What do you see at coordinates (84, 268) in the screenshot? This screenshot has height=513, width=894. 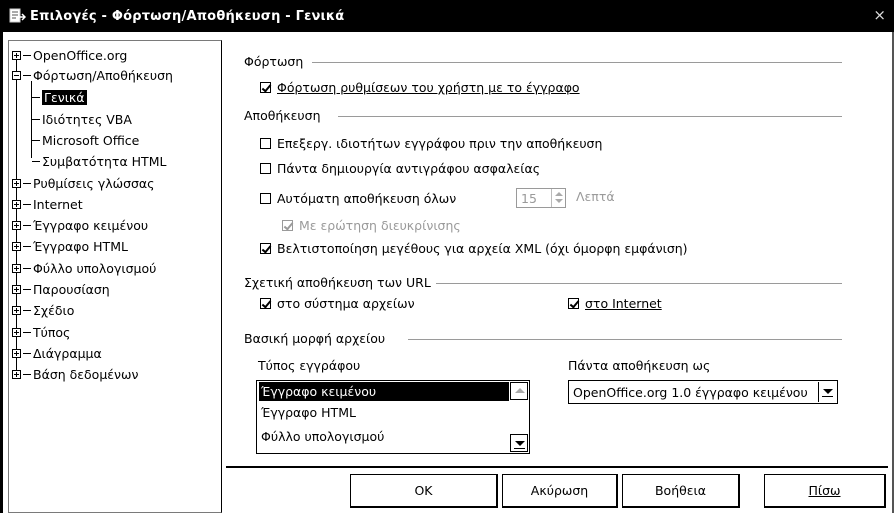 I see `tree-item-spreadsheet: Φύλλο υπολογισμού` at bounding box center [84, 268].